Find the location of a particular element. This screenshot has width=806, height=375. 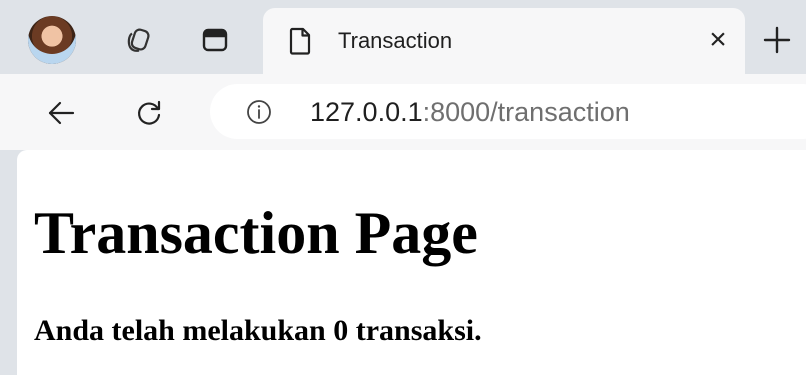

new-tab-button is located at coordinates (777, 40).